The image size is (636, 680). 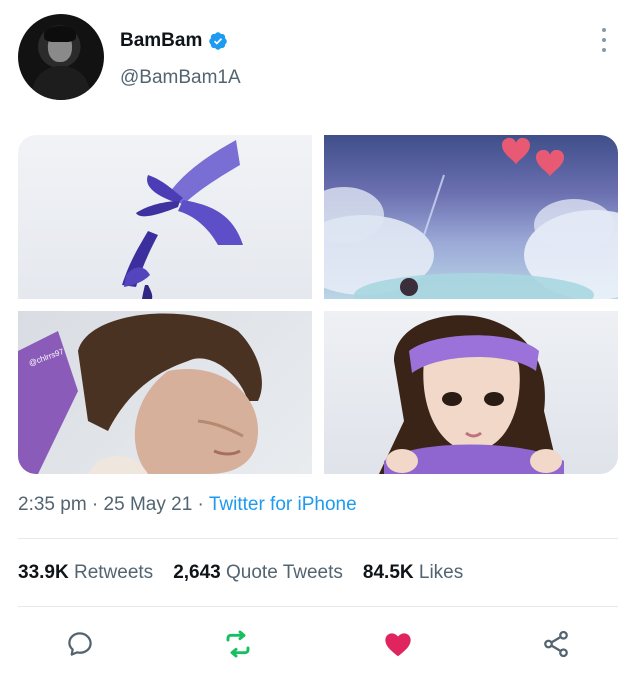 I want to click on retweets-count: 33.9K, so click(x=43, y=572).